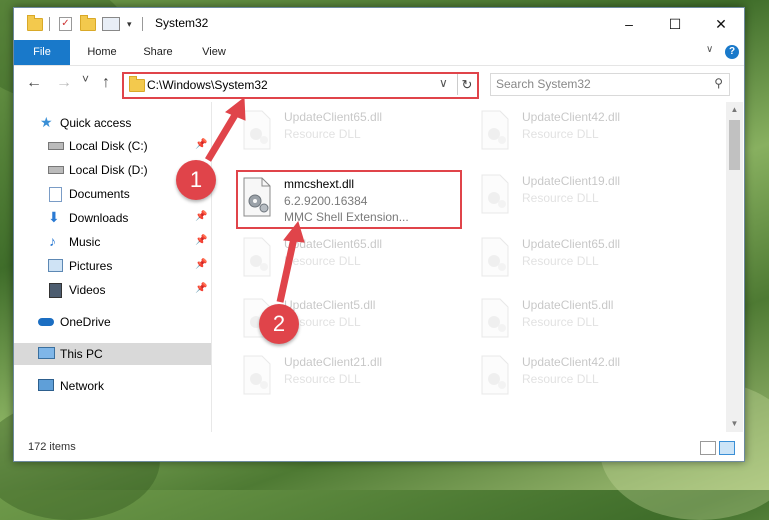 Image resolution: width=769 pixels, height=520 pixels. Describe the element at coordinates (81, 354) in the screenshot. I see `sidebar-item-label: This PC` at that location.